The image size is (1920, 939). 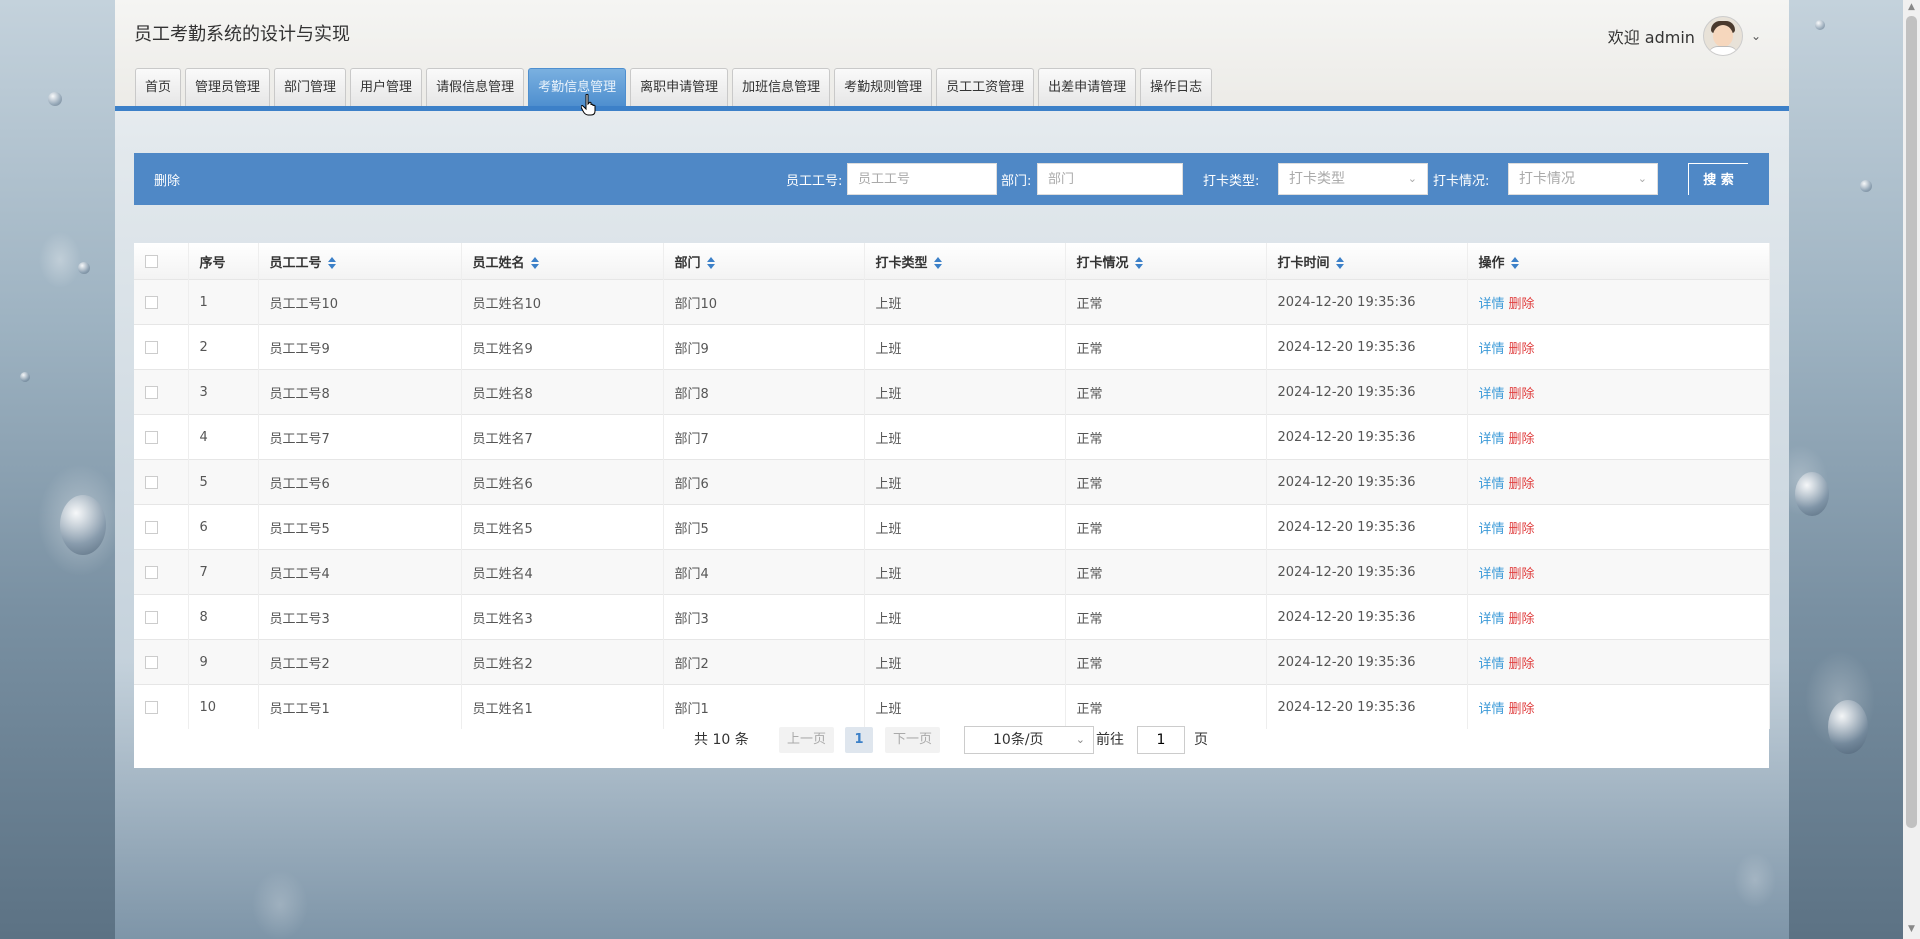 What do you see at coordinates (764, 261) in the screenshot?
I see `column-header: 部门` at bounding box center [764, 261].